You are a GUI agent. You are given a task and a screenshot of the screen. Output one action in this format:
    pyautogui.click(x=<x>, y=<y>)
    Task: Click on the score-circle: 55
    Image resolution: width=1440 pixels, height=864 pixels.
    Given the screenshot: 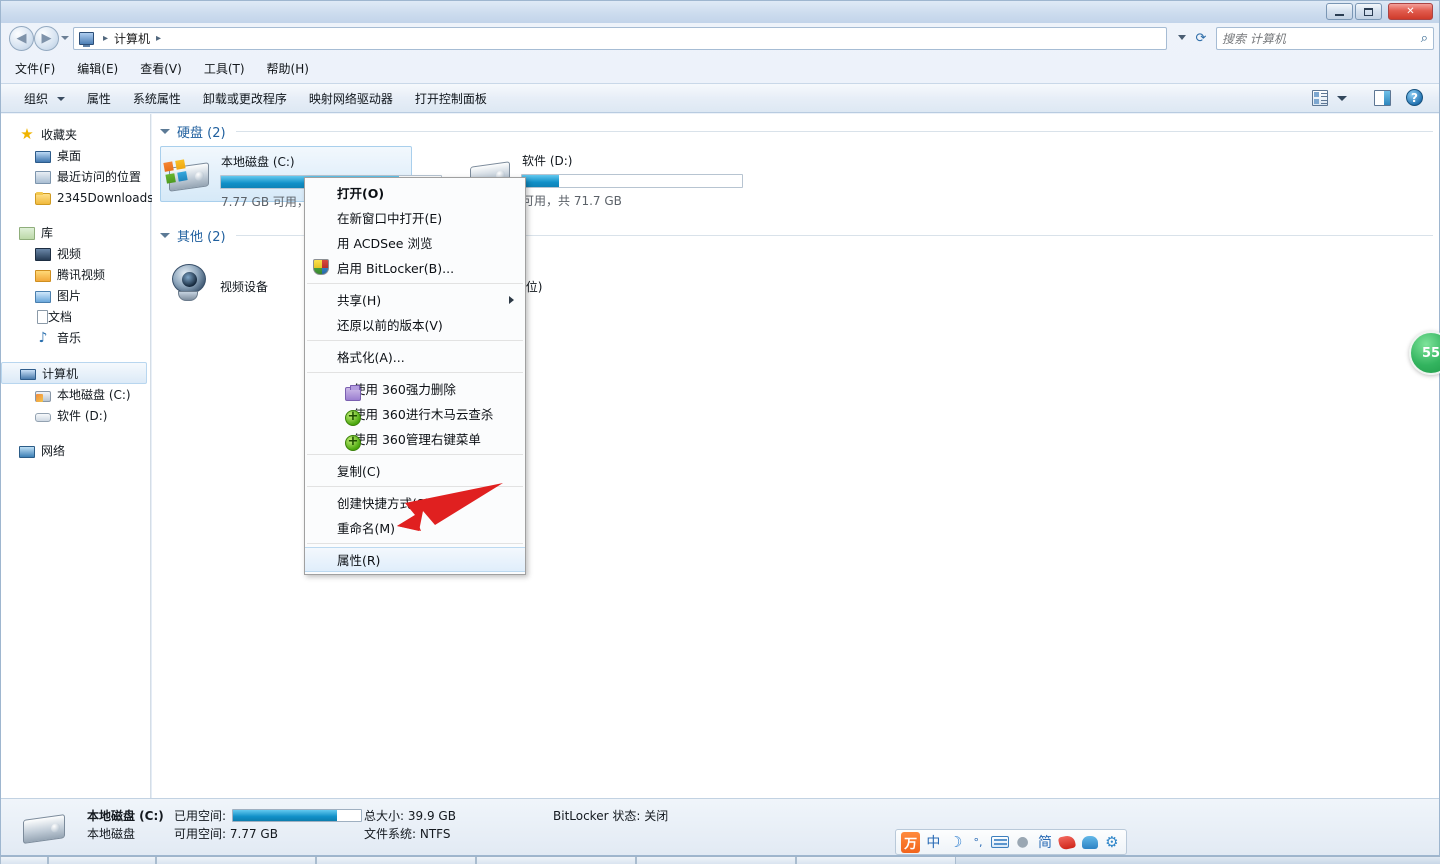 What is the action you would take?
    pyautogui.click(x=1424, y=353)
    